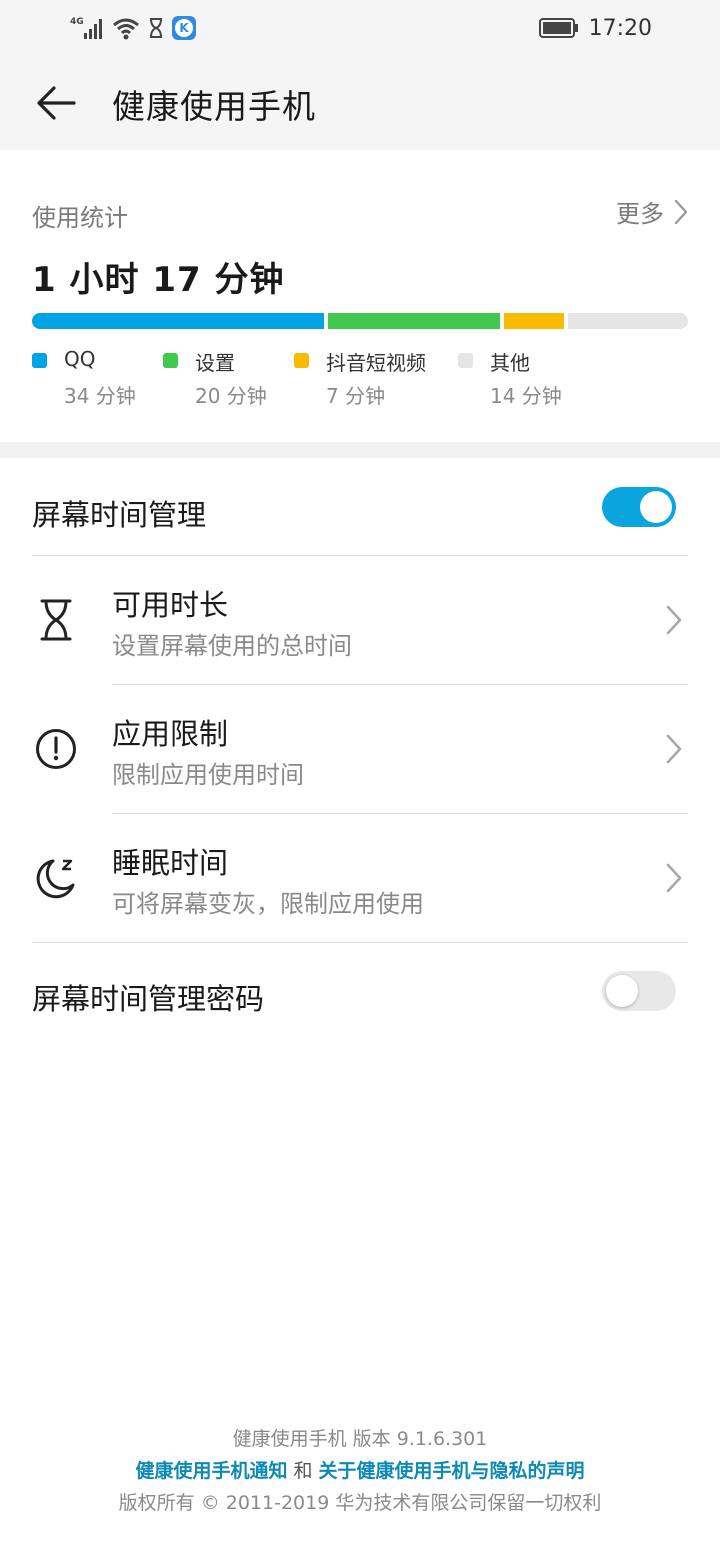 This screenshot has width=720, height=1560. I want to click on legend-name: QQ, so click(80, 359).